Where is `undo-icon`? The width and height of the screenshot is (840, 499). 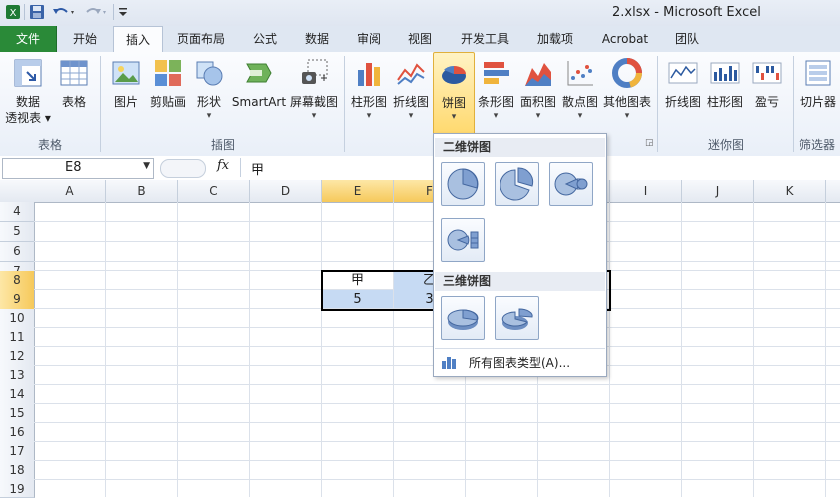 undo-icon is located at coordinates (64, 12).